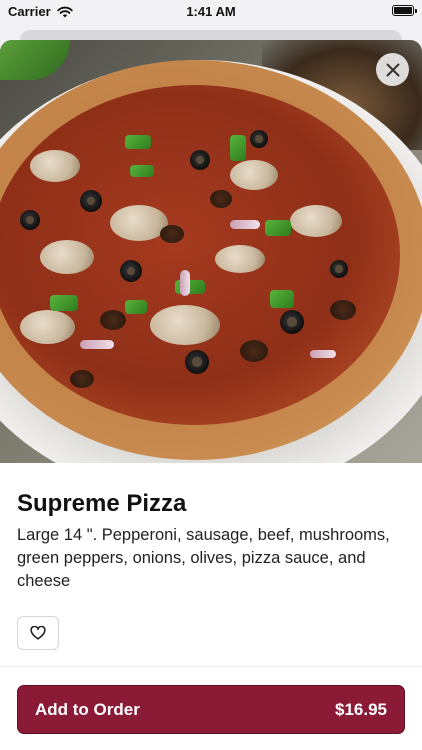 The height and width of the screenshot is (750, 422). I want to click on close-button, so click(392, 69).